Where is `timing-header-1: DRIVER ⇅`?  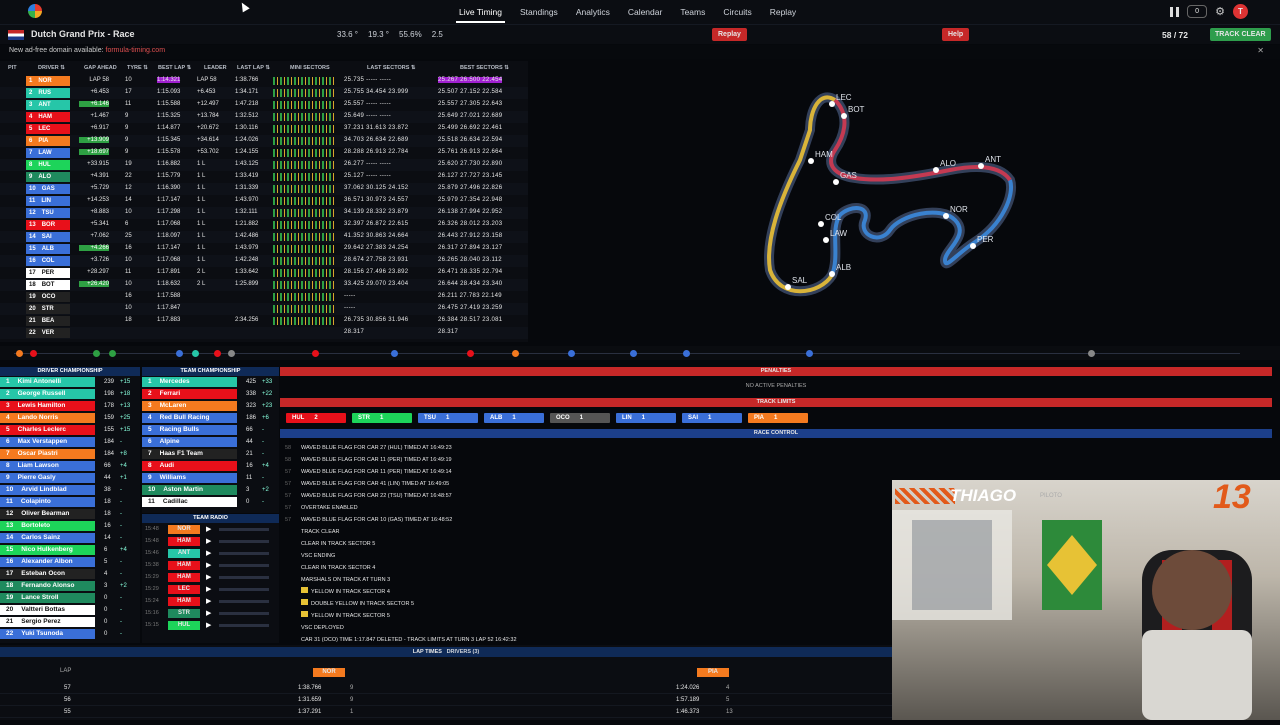 timing-header-1: DRIVER ⇅ is located at coordinates (51, 68).